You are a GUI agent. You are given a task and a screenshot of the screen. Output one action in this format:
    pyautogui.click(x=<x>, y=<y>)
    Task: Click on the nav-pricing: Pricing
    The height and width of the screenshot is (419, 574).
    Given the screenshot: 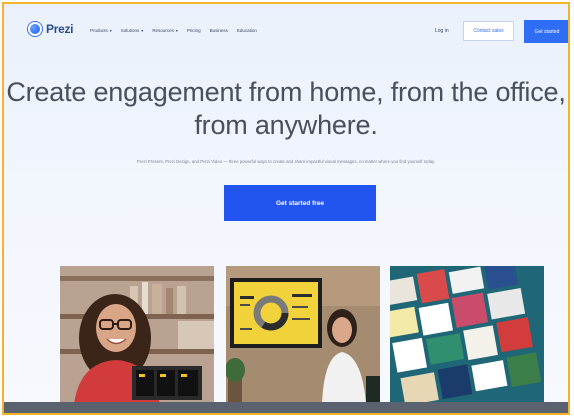 What is the action you would take?
    pyautogui.click(x=194, y=30)
    